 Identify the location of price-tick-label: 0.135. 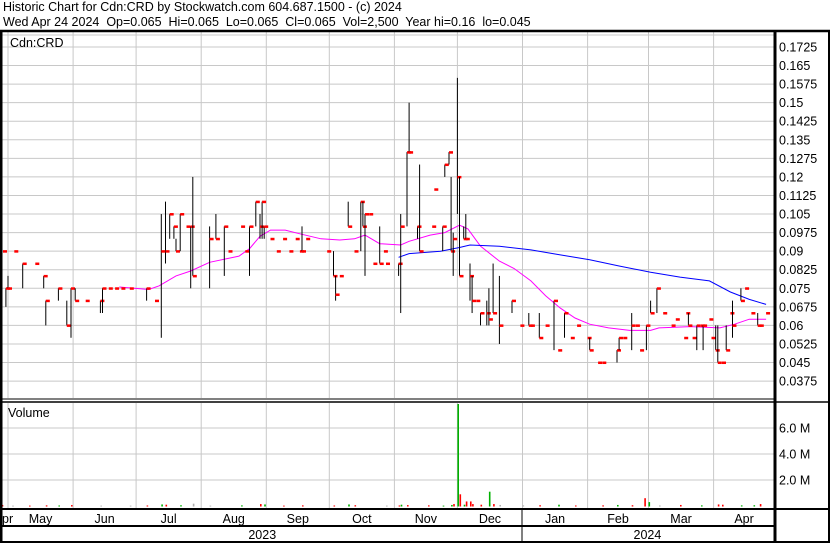
(794, 140).